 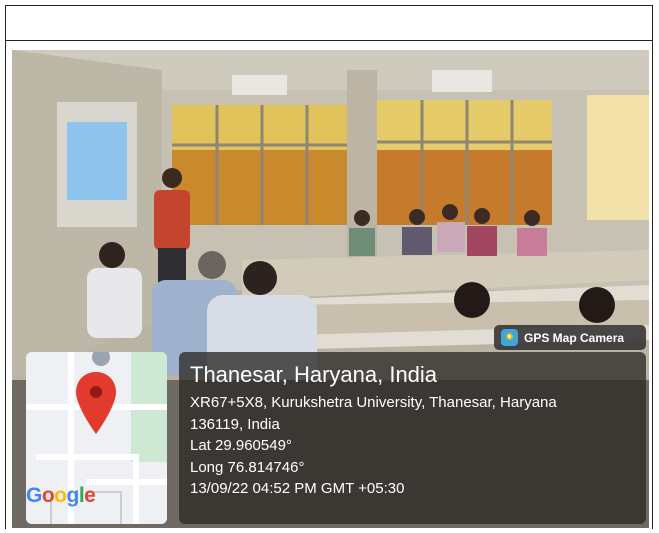 What do you see at coordinates (241, 445) in the screenshot?
I see `latitude: Lat 29.960549°` at bounding box center [241, 445].